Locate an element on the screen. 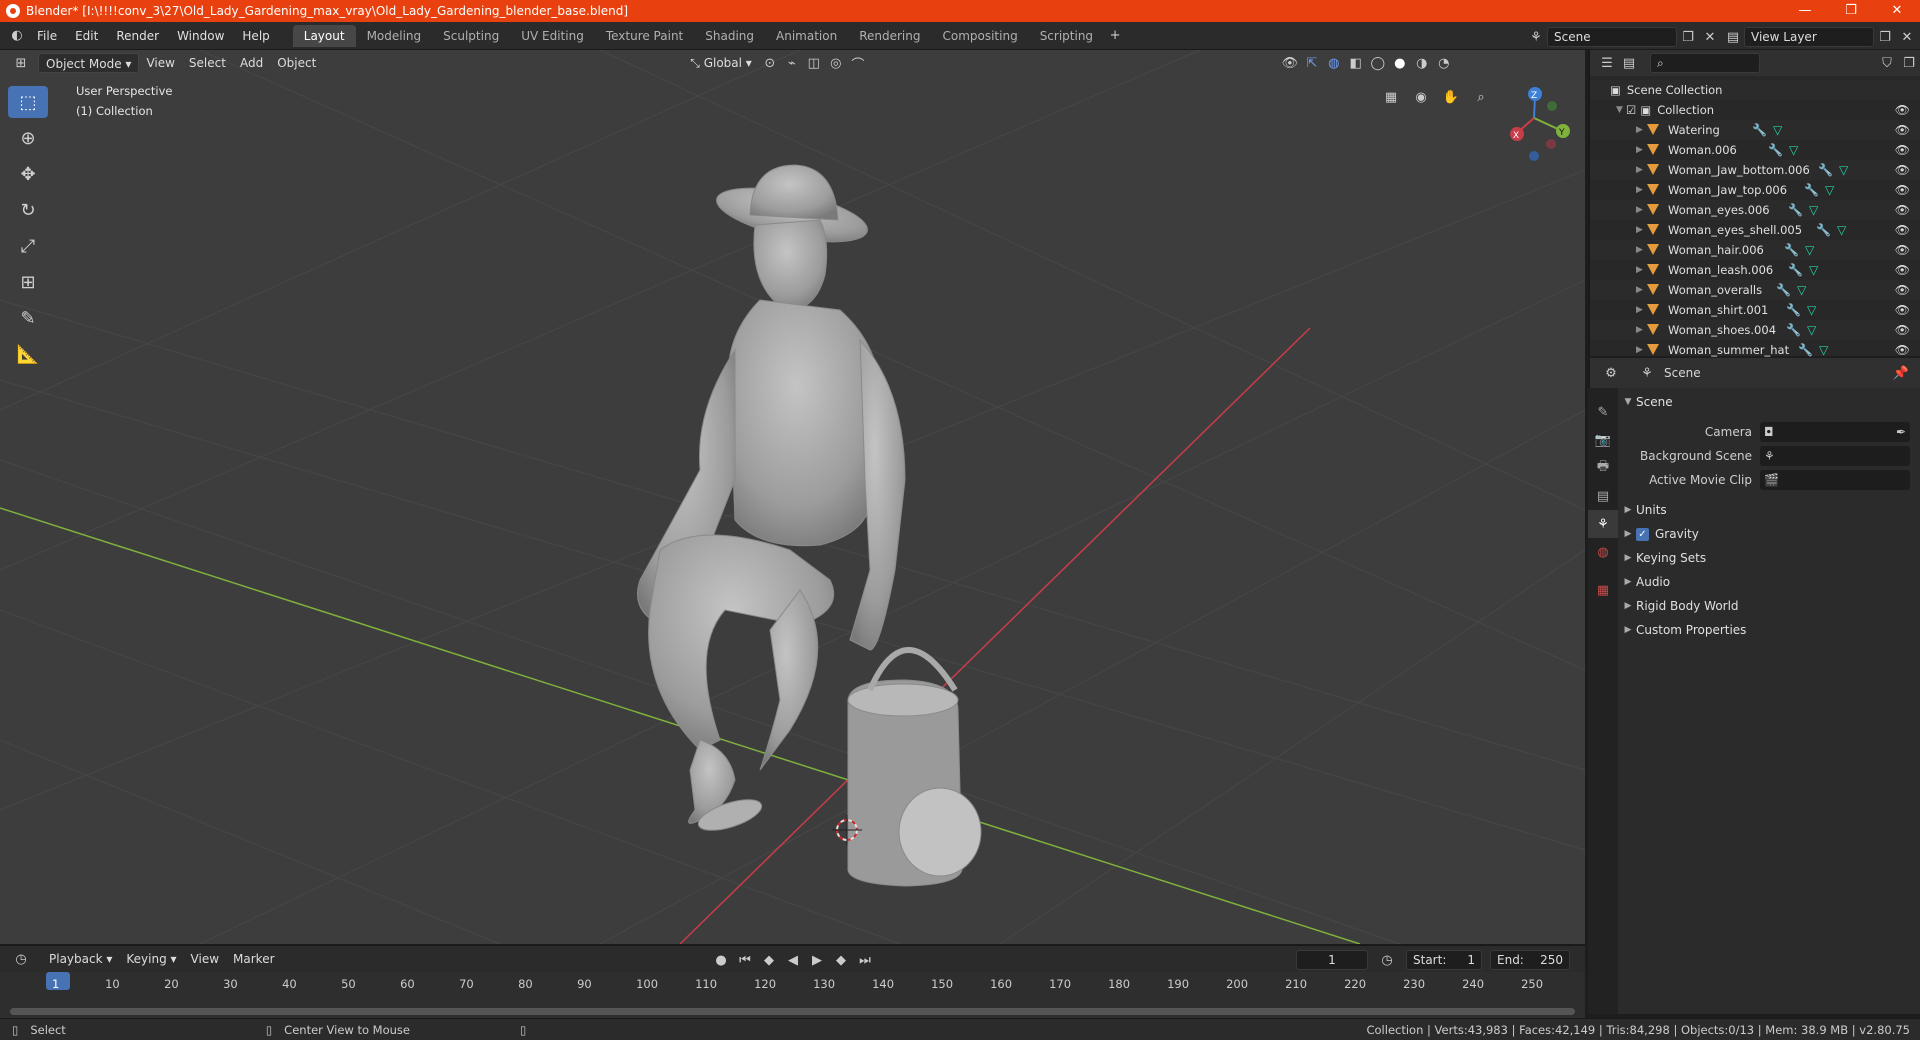  view-layer-tab-icon: ▤ is located at coordinates (1603, 496).